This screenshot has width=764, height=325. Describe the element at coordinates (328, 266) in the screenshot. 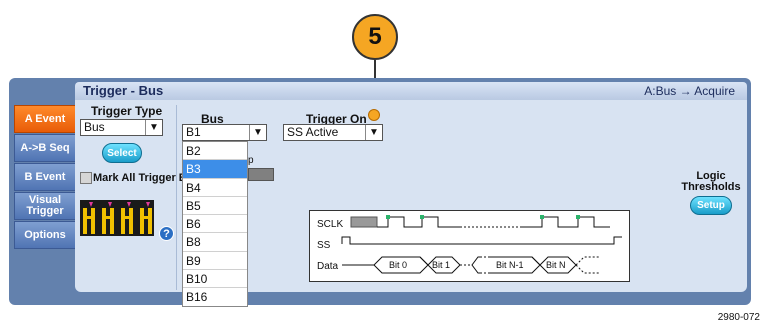

I see `data-label: Data` at that location.